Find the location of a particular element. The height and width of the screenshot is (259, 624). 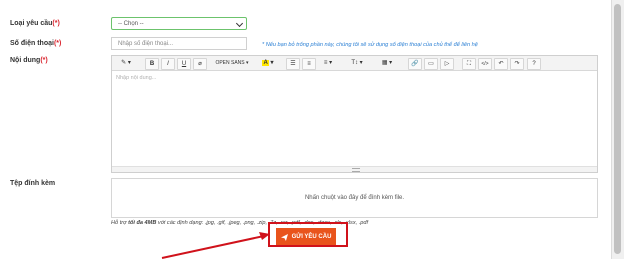

annotation-arrow is located at coordinates (215, 245).